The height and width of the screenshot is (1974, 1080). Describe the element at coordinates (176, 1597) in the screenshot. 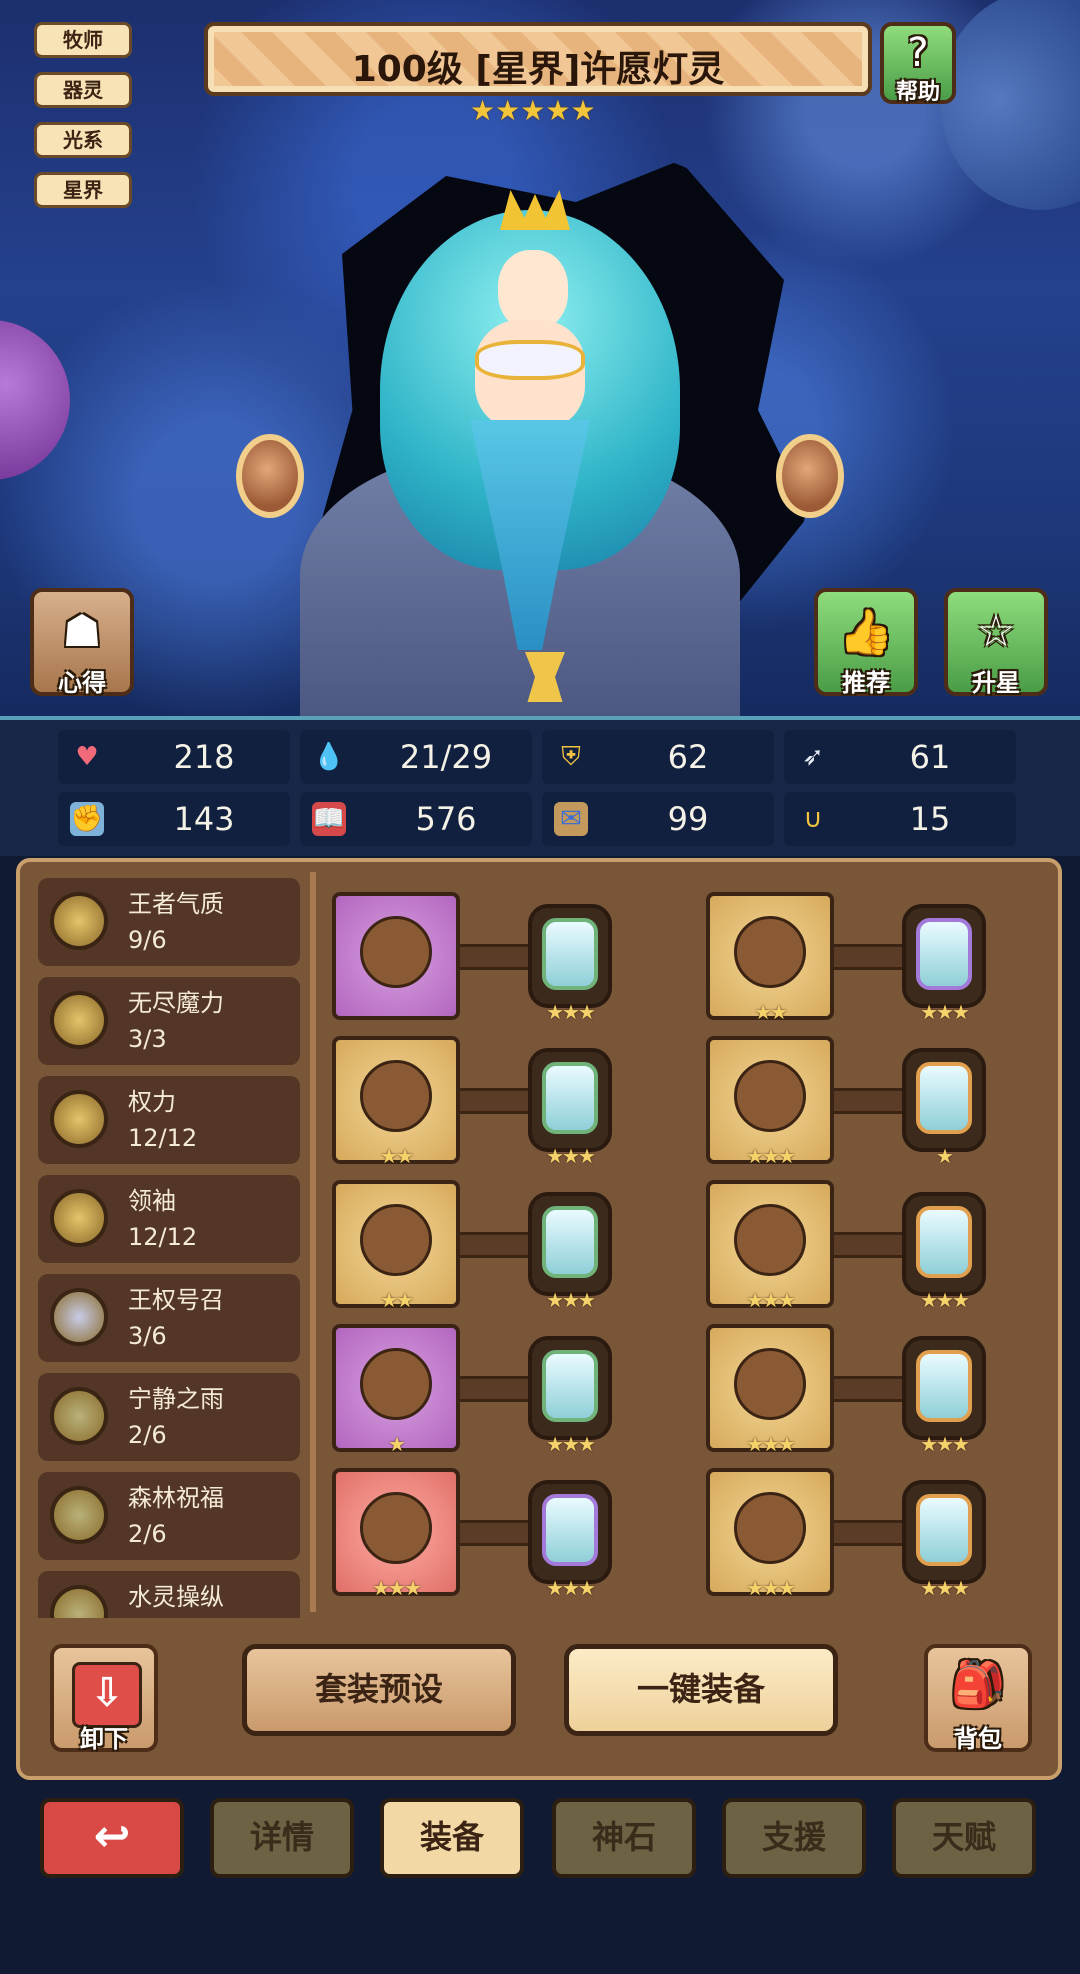

I see `trait-name: 水灵操纵` at that location.